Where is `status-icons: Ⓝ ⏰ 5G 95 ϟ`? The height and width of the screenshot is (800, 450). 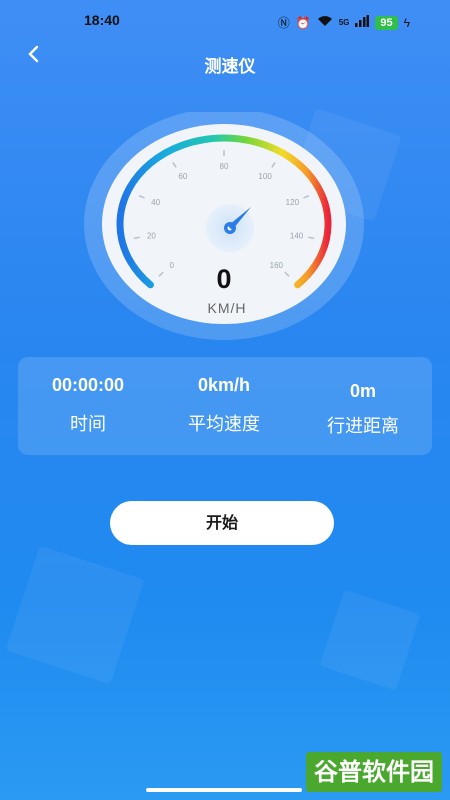
status-icons: Ⓝ ⏰ 5G 95 ϟ is located at coordinates (344, 22).